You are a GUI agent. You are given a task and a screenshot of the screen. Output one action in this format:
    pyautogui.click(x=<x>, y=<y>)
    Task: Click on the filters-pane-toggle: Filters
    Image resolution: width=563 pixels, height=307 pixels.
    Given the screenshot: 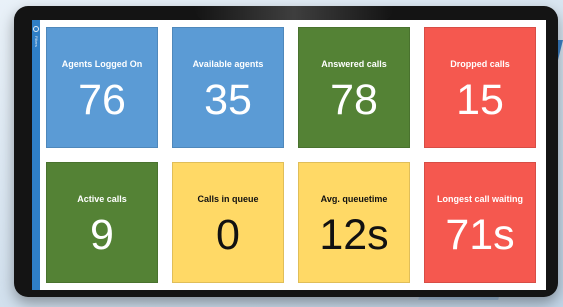 What is the action you would take?
    pyautogui.click(x=36, y=155)
    